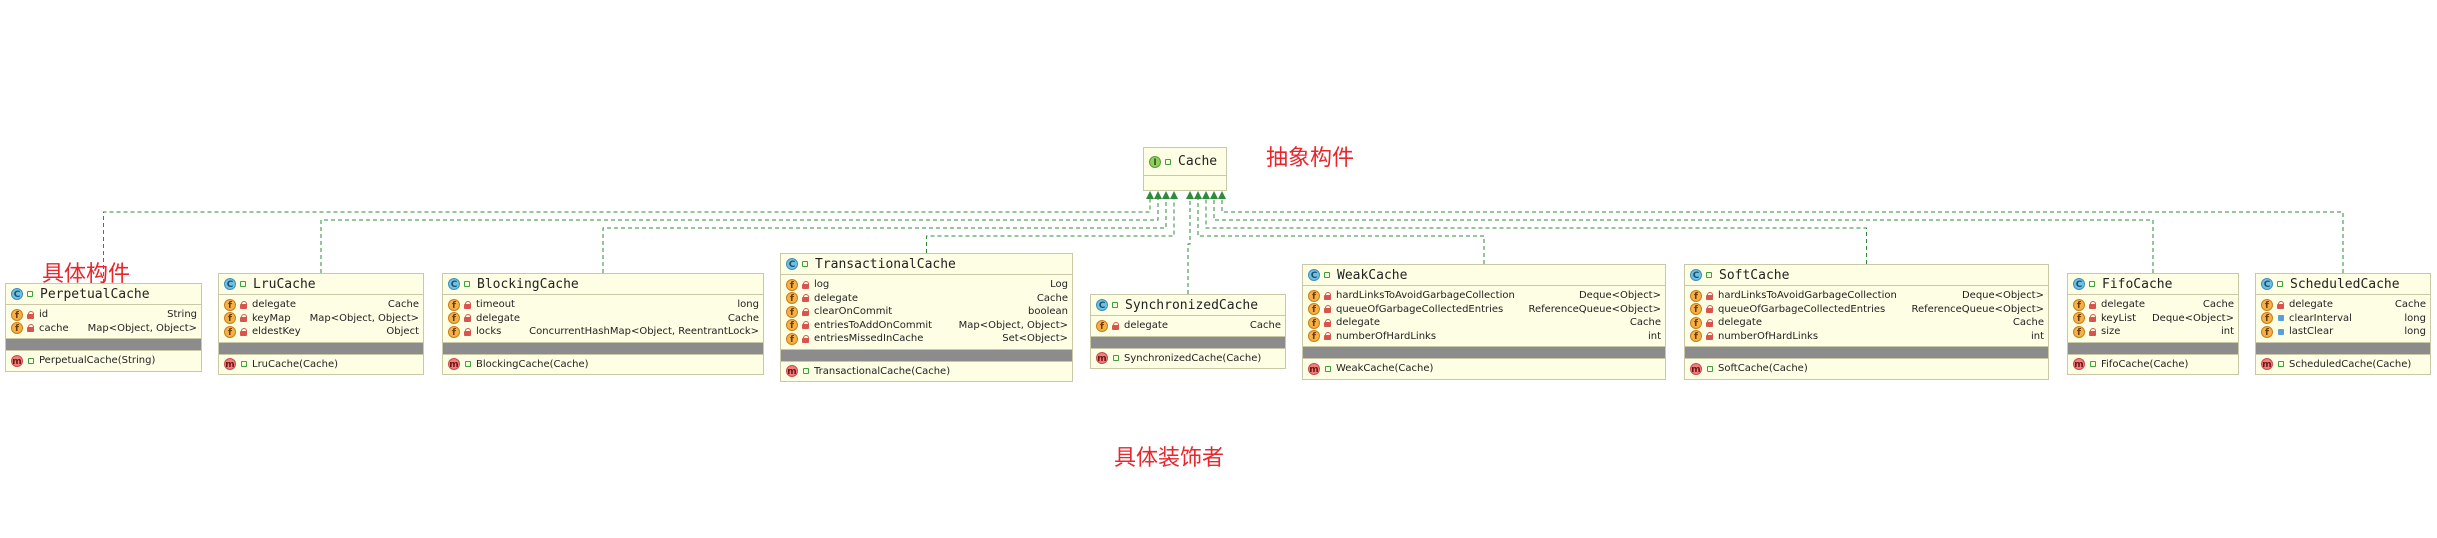 This screenshot has height=538, width=2437. Describe the element at coordinates (1188, 305) in the screenshot. I see `synchronized-class-header: C SynchronizedCache` at that location.